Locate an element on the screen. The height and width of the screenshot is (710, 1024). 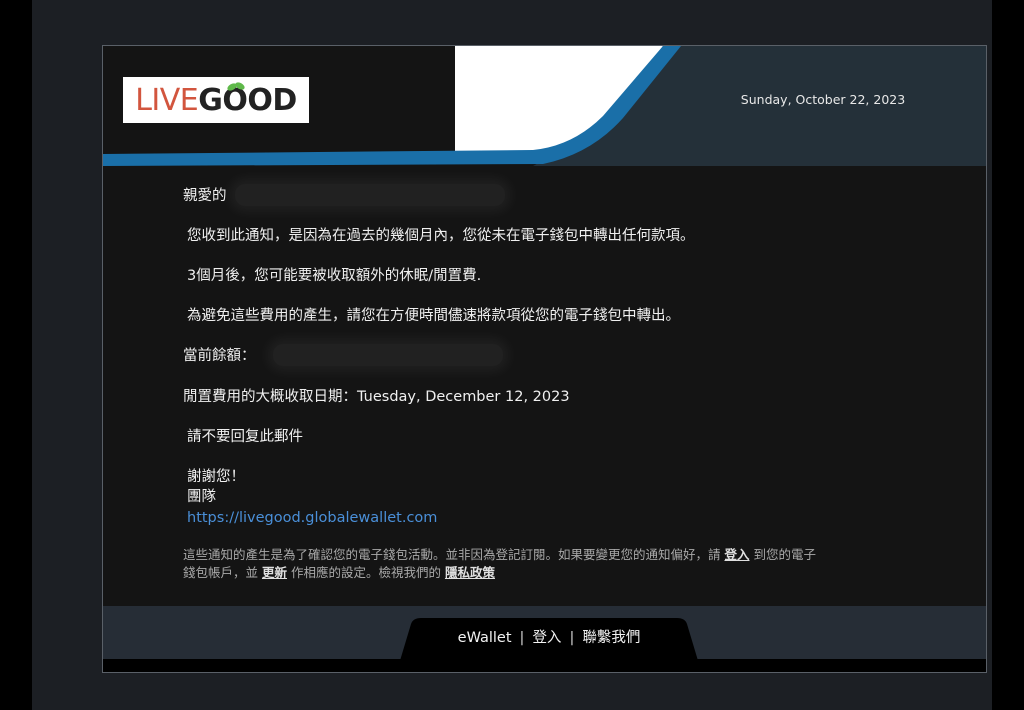
note-login-link: 登入 is located at coordinates (736, 554).